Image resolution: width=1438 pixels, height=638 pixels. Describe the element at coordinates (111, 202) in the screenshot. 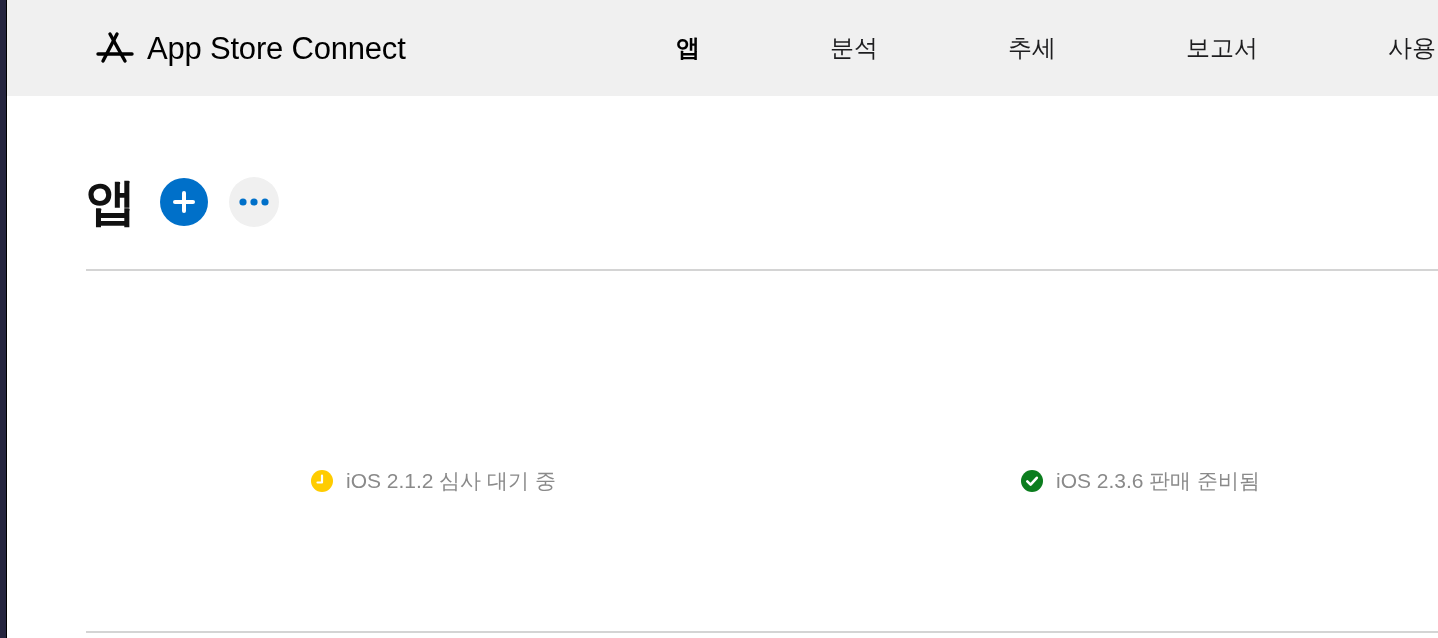

I see `page-title: 앱` at that location.